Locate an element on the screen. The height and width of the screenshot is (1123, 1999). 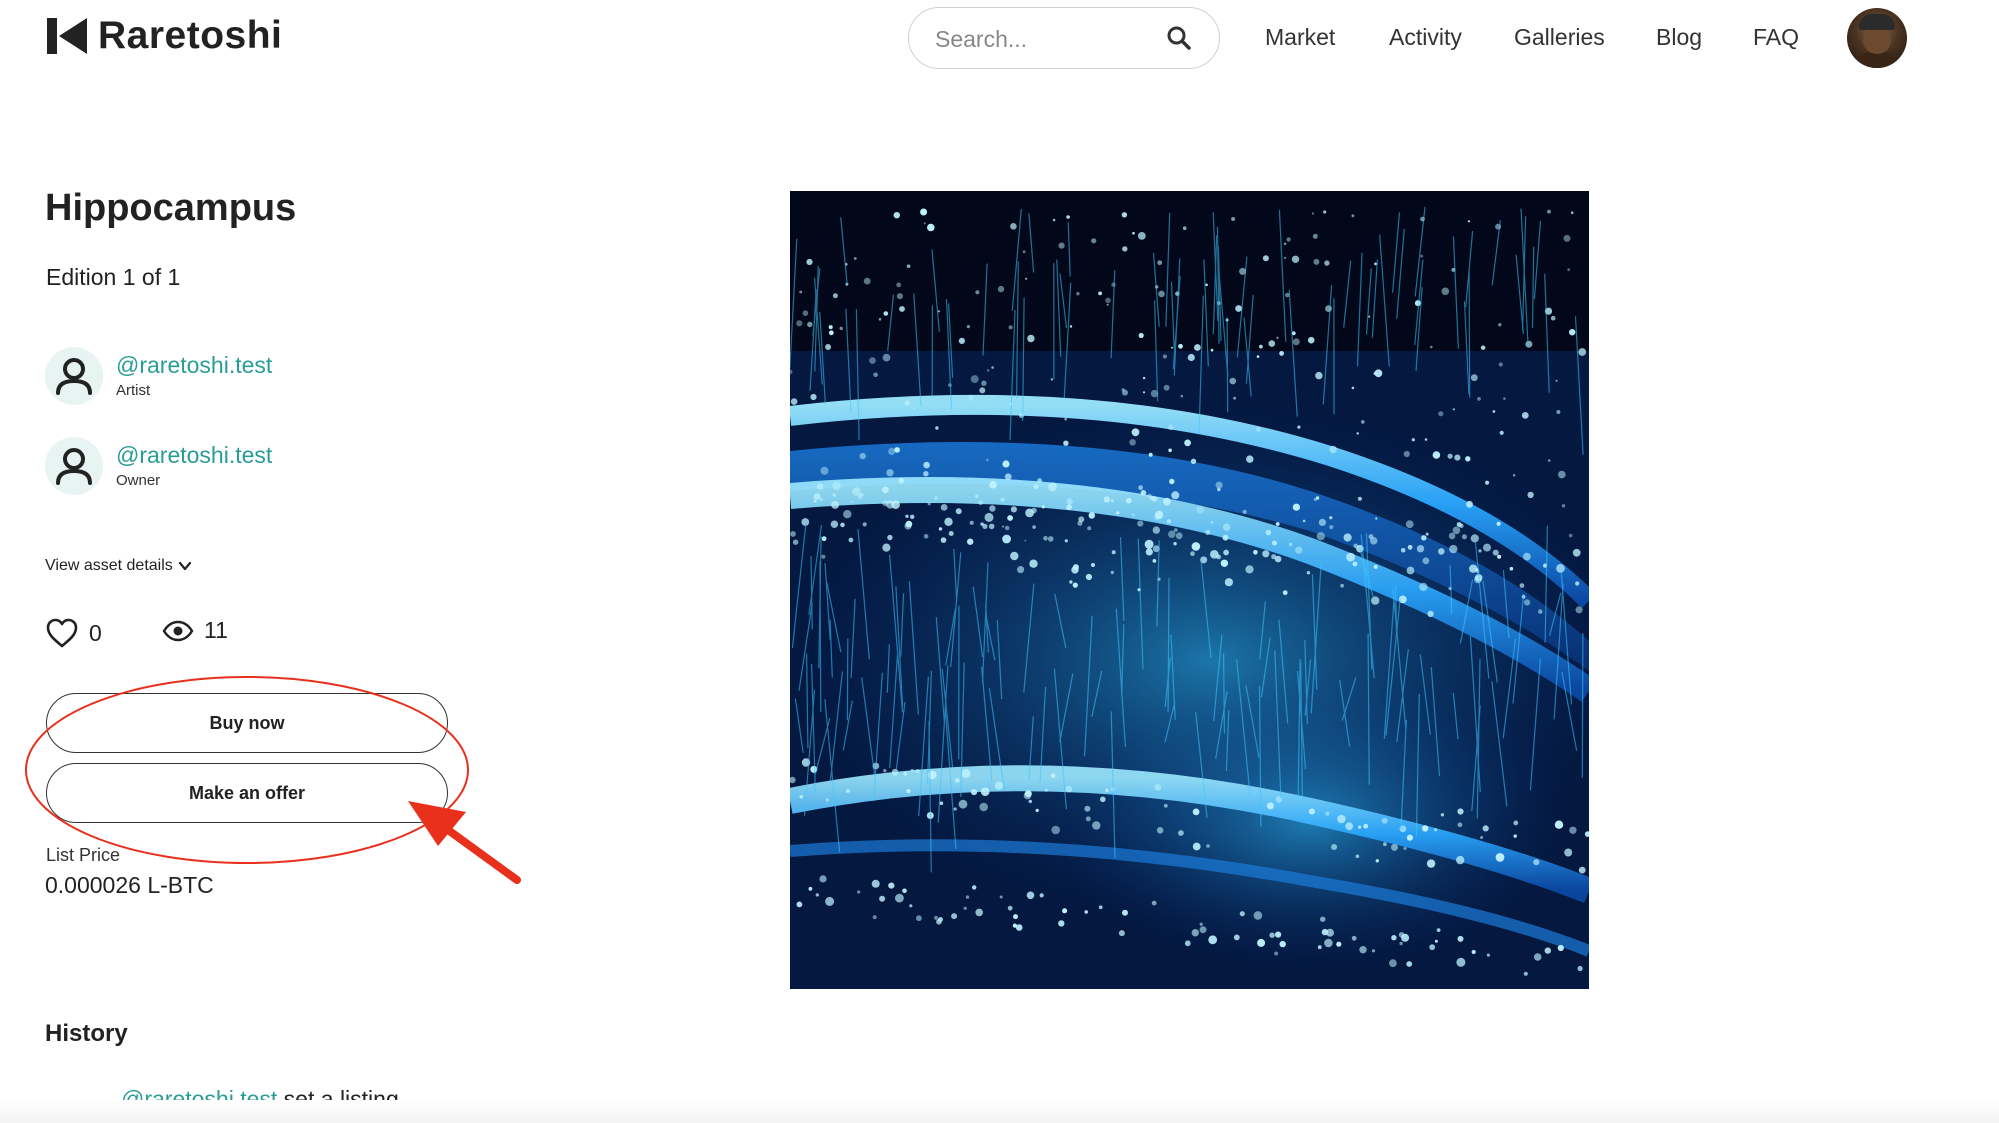
list-price-value: 0.000026 L-BTC is located at coordinates (129, 885).